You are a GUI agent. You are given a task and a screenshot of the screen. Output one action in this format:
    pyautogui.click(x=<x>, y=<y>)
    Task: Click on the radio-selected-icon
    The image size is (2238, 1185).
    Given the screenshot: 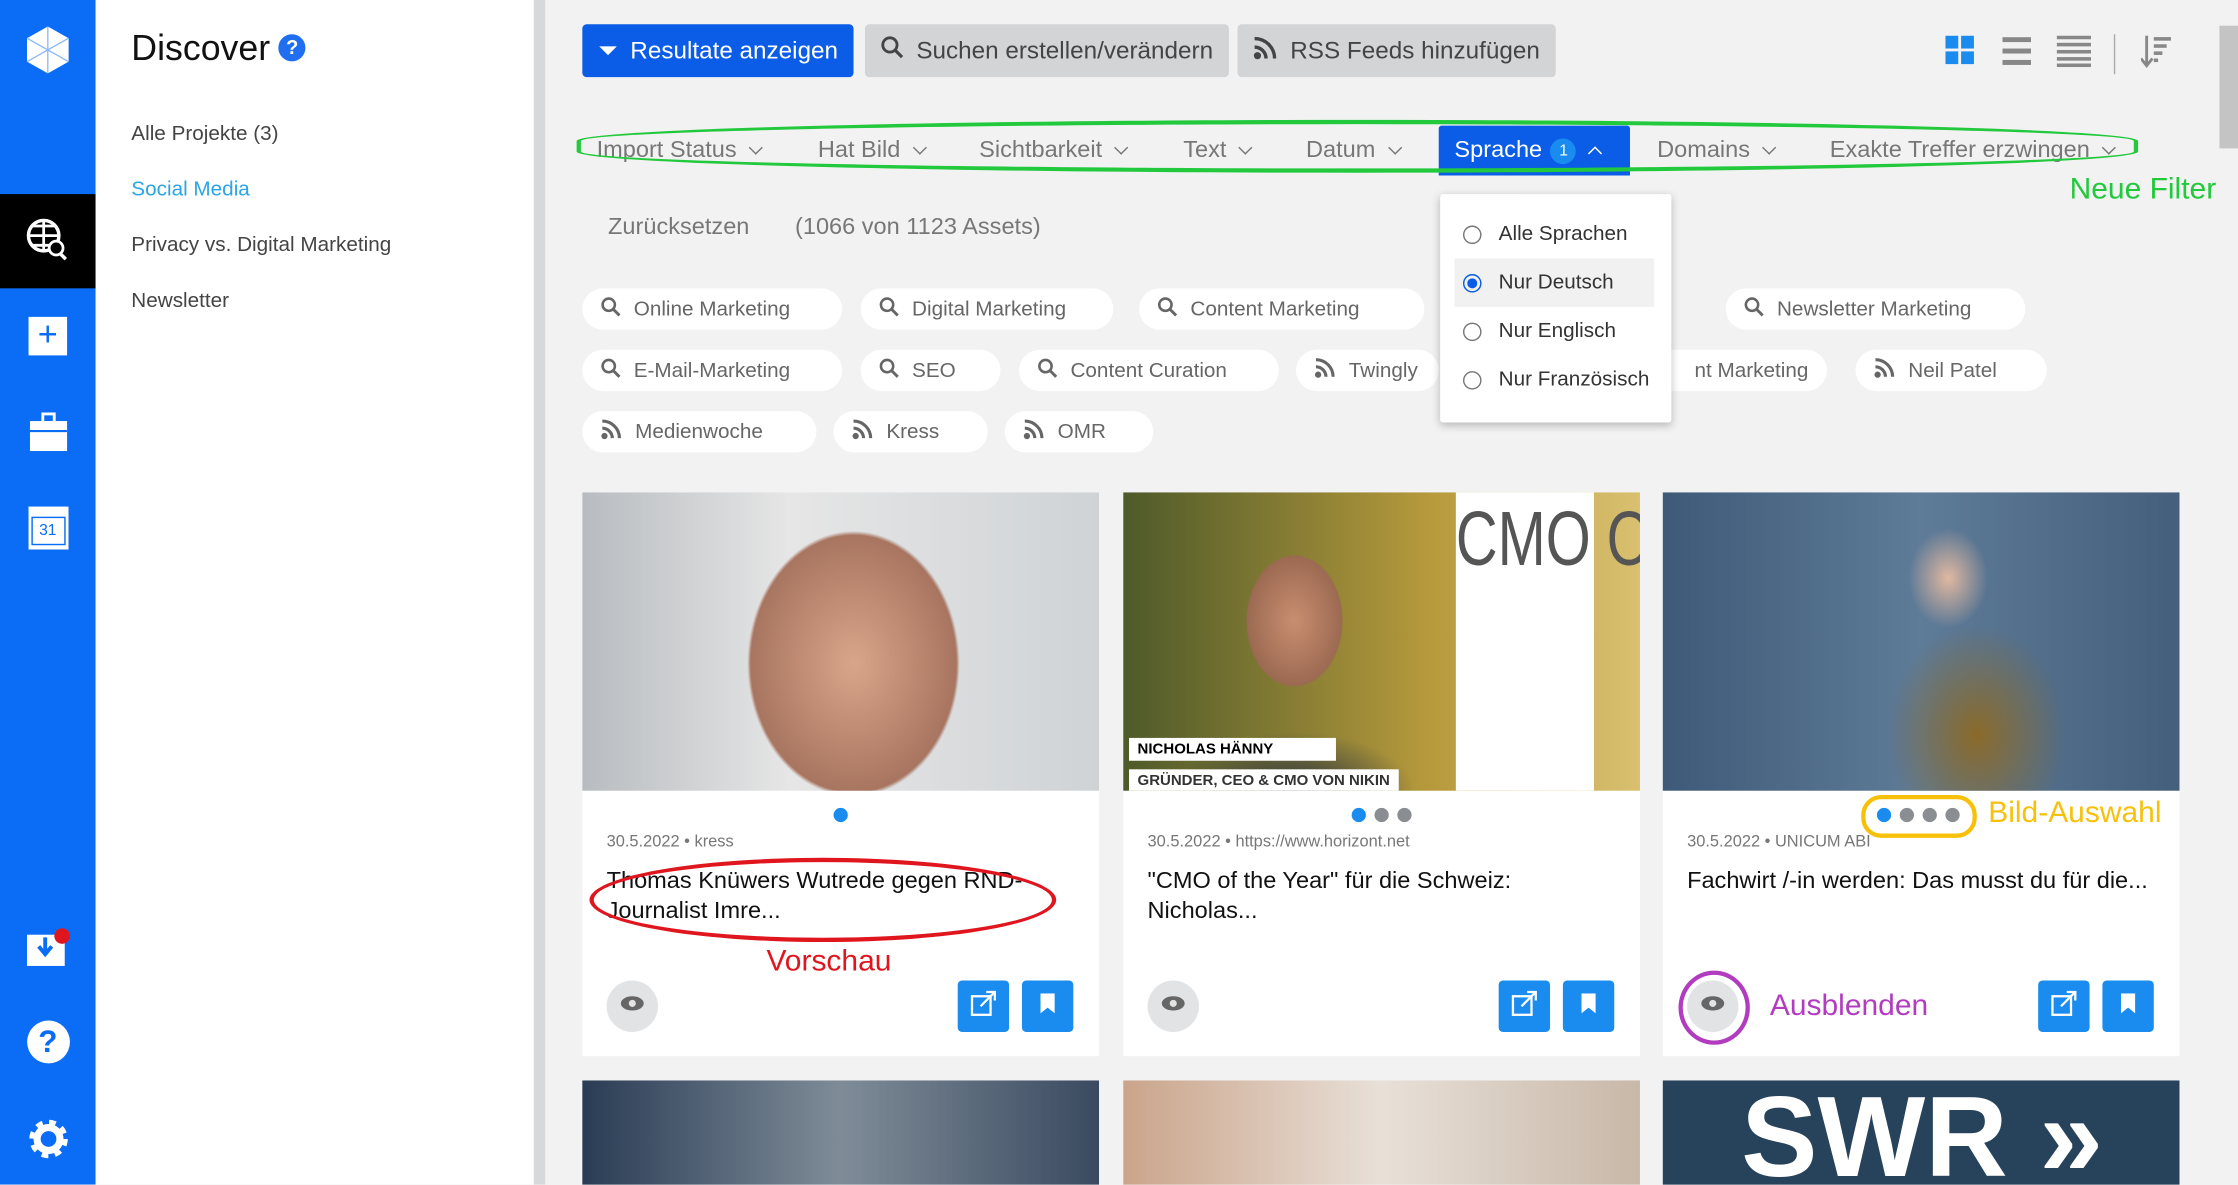 What is the action you would take?
    pyautogui.click(x=1472, y=282)
    